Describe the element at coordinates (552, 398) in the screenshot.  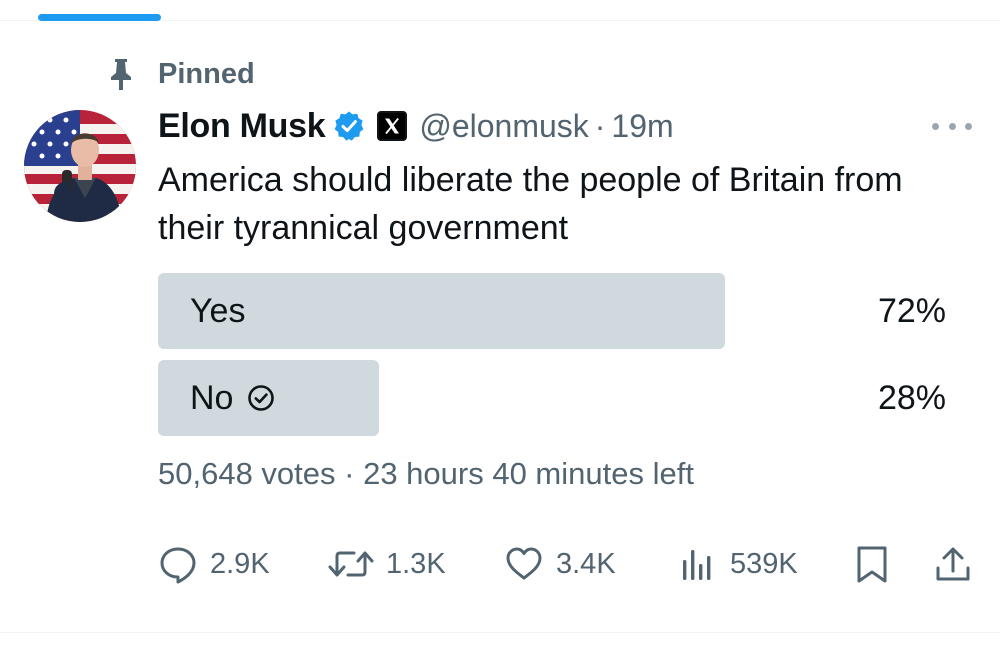
I see `poll-option-no: No 28%` at that location.